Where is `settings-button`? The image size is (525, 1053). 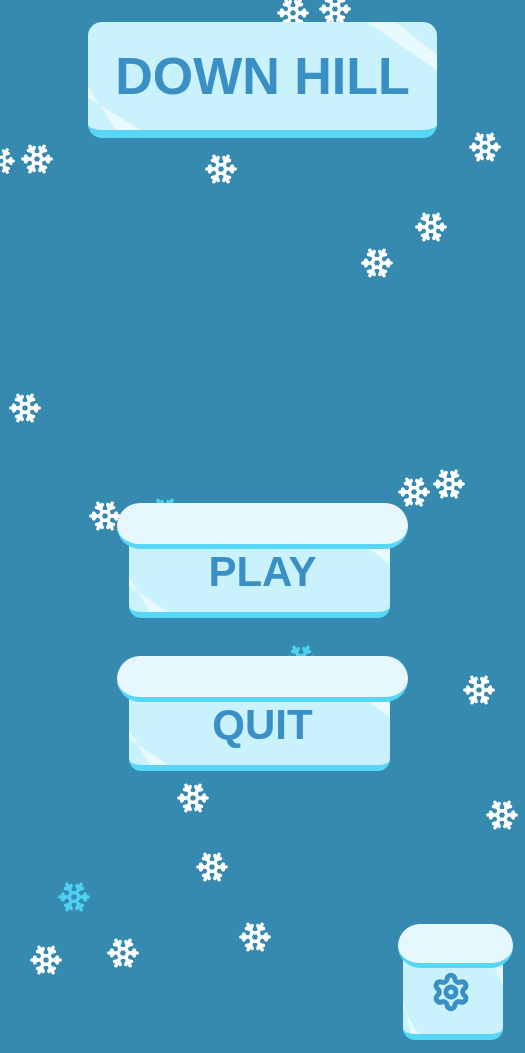 settings-button is located at coordinates (455, 982).